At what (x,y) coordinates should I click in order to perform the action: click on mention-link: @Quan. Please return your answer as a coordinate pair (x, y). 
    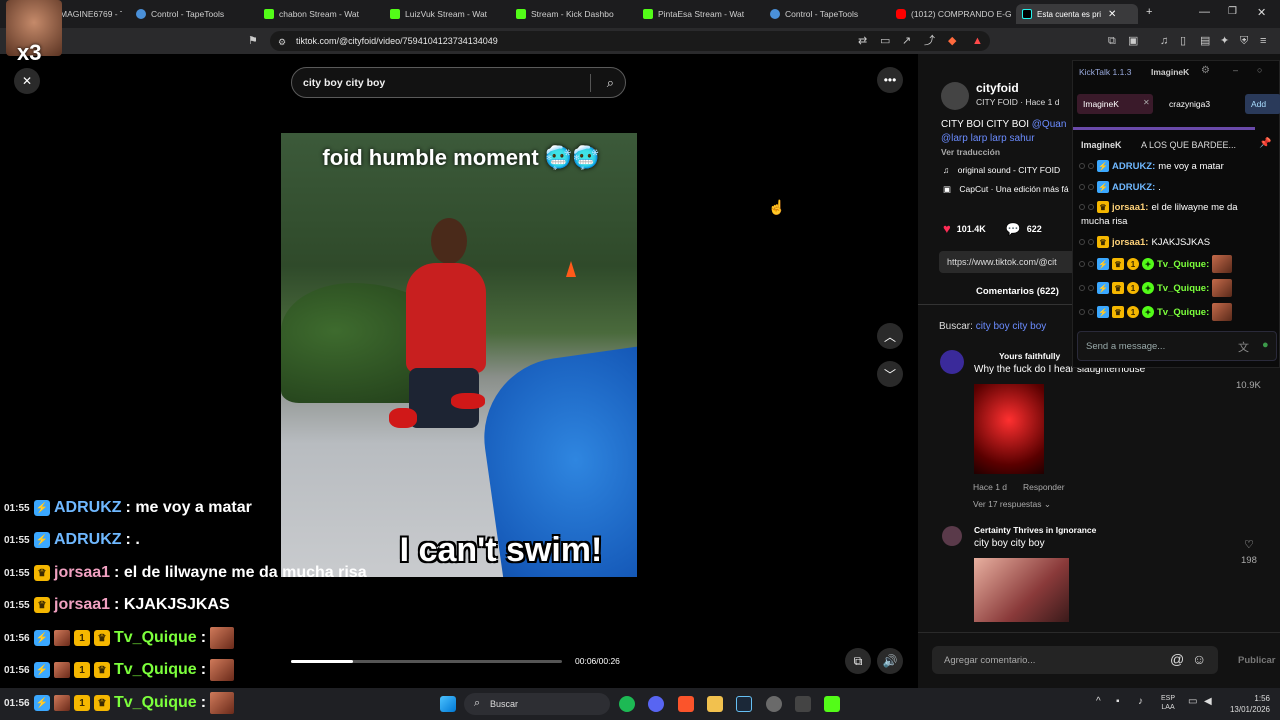
    Looking at the image, I should click on (1049, 124).